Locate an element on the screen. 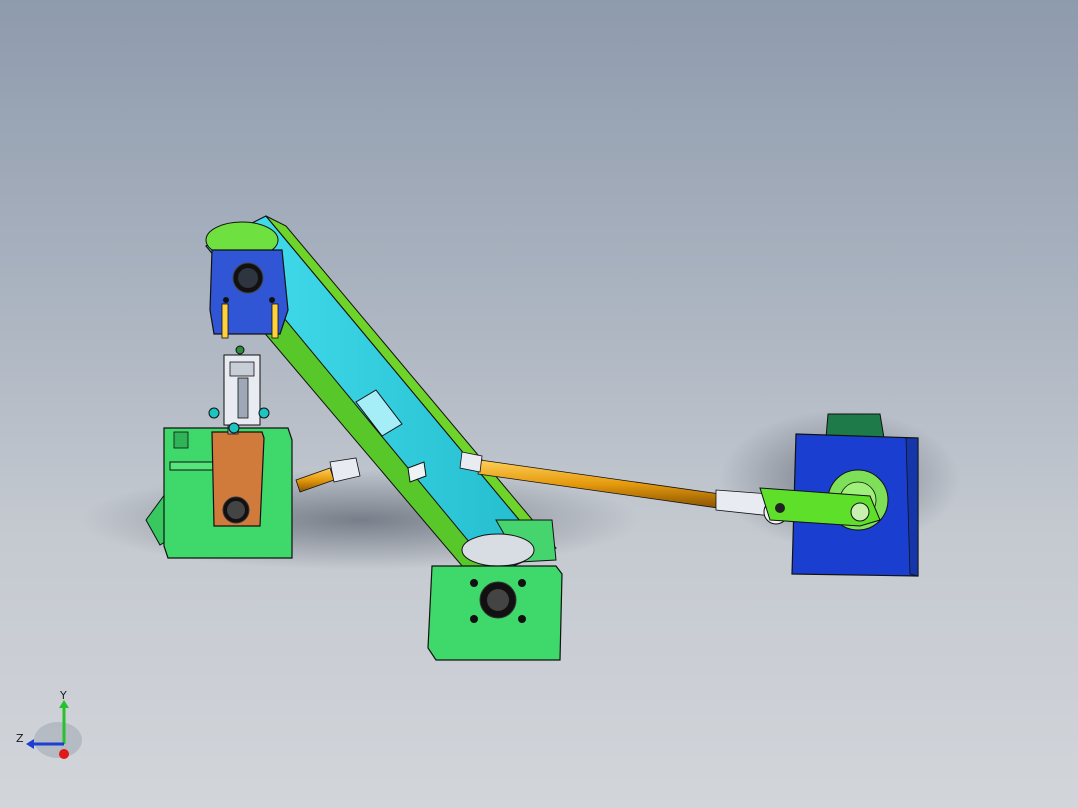 The width and height of the screenshot is (1078, 808). copper-clamp-plate is located at coordinates (238, 474).